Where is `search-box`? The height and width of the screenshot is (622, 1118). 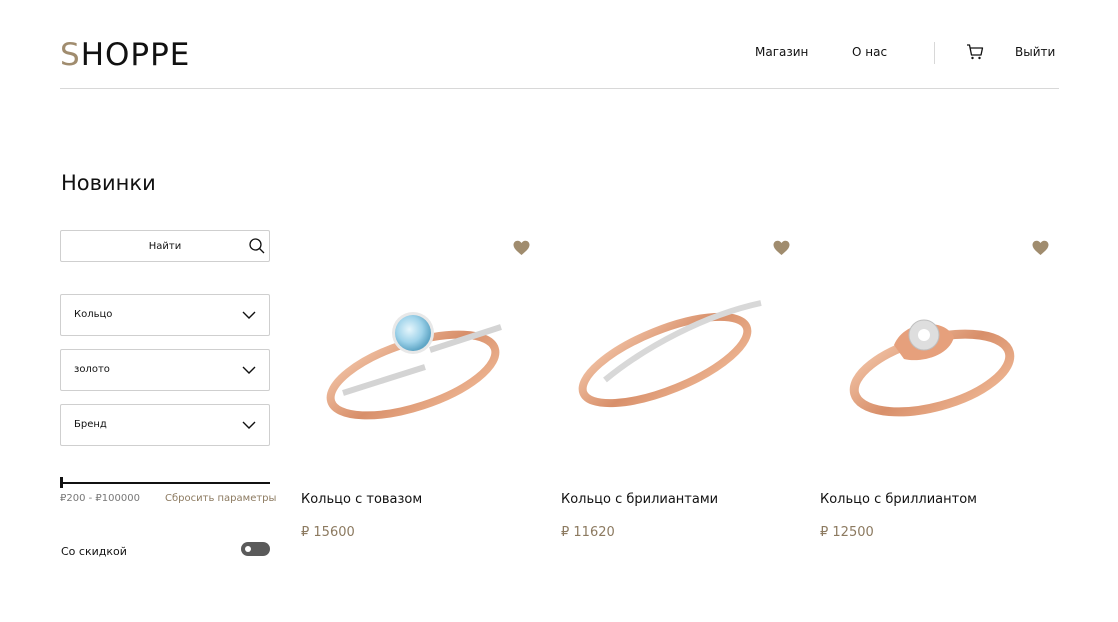 search-box is located at coordinates (165, 246).